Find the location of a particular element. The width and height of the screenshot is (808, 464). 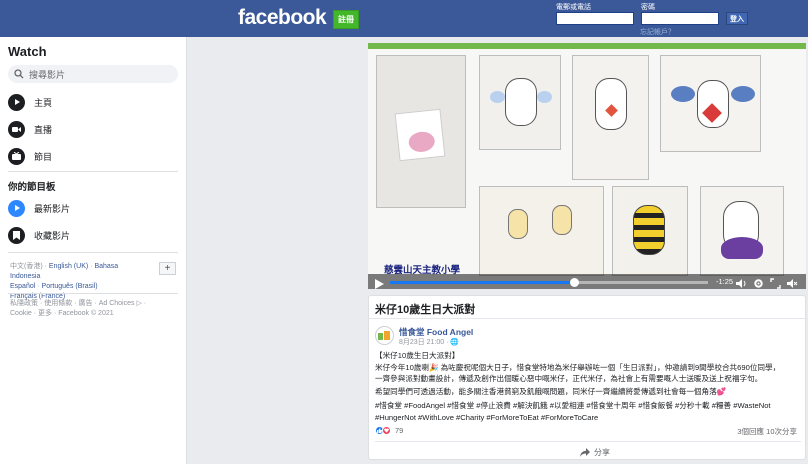

love-icon is located at coordinates (386, 430).